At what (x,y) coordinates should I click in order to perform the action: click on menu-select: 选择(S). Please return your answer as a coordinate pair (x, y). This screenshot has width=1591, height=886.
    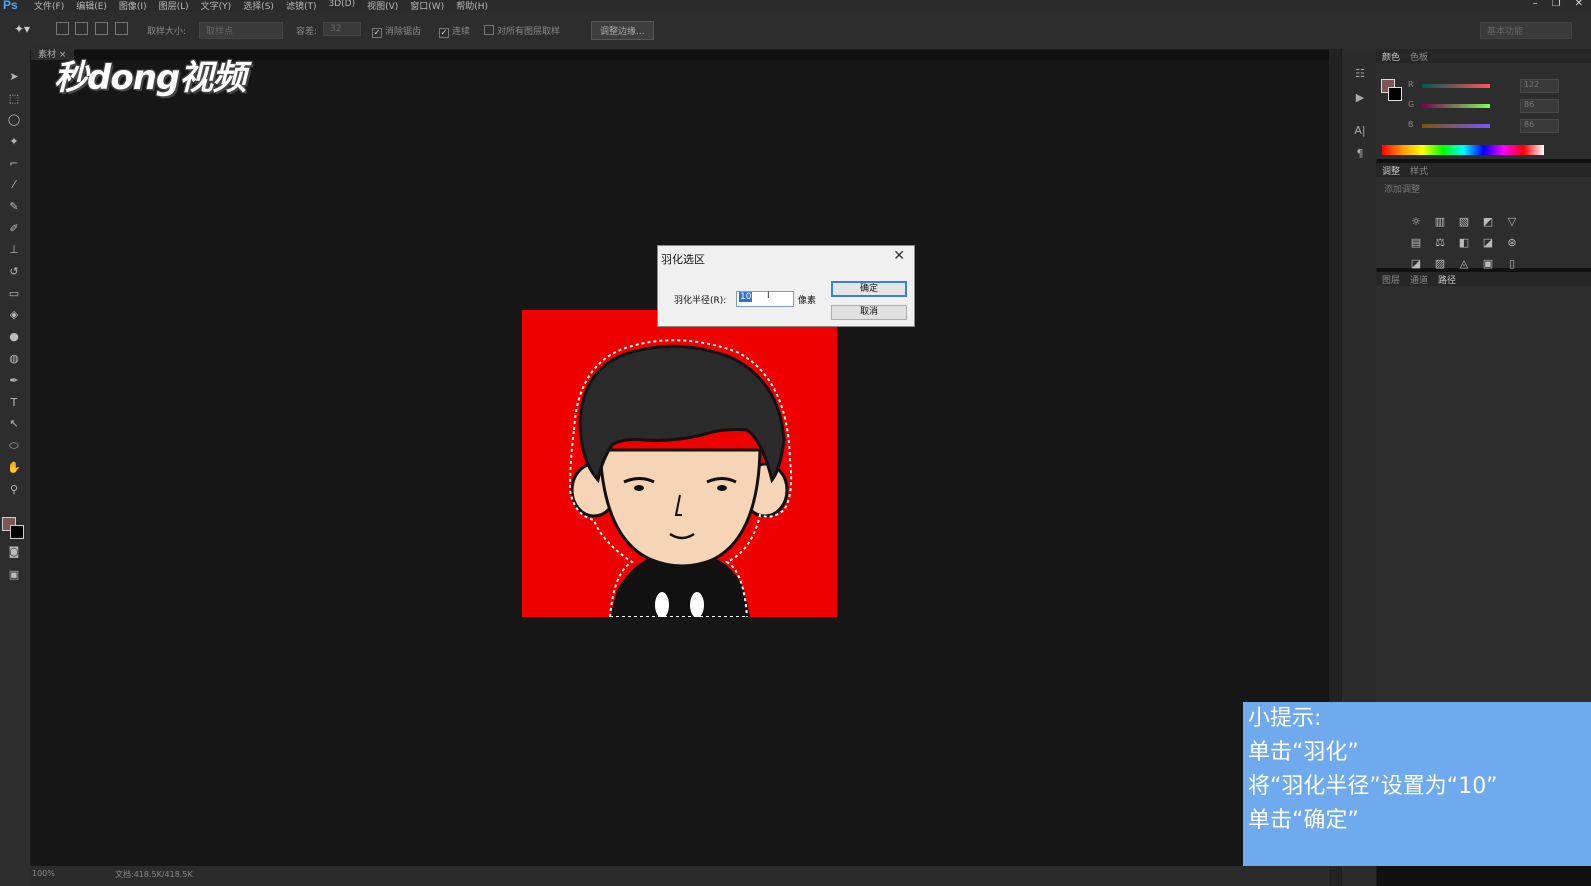
    Looking at the image, I should click on (258, 6).